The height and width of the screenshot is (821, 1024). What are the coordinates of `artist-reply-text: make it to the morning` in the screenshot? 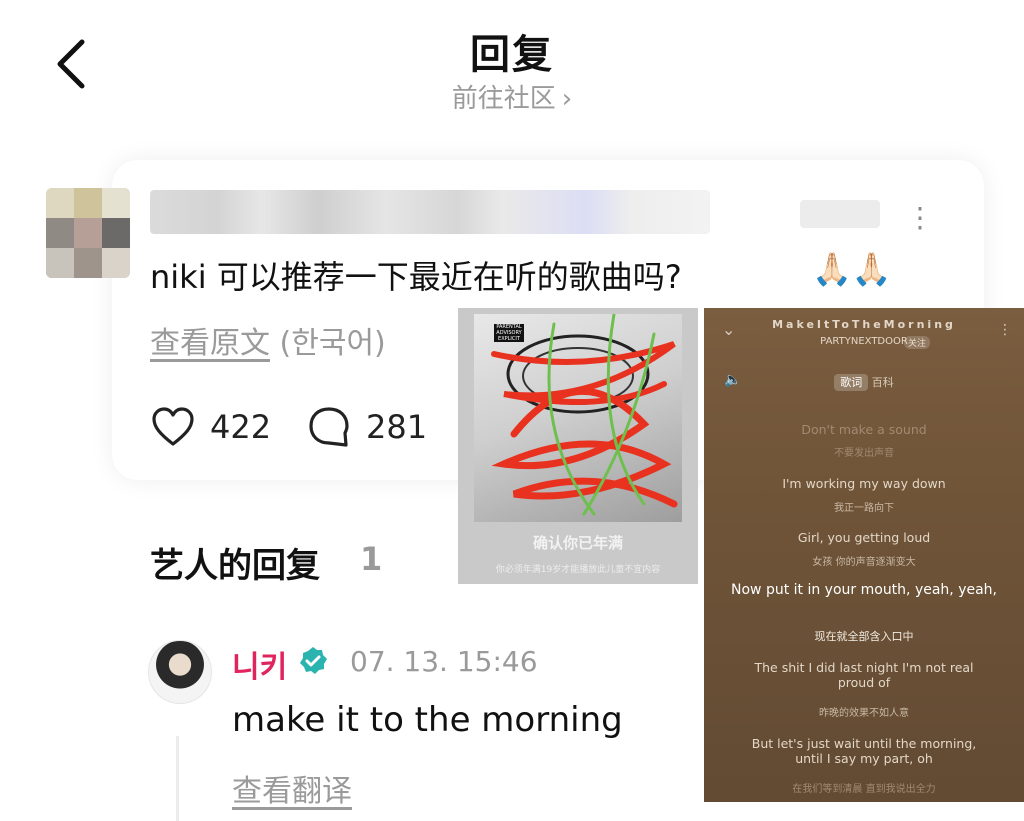 It's located at (427, 720).